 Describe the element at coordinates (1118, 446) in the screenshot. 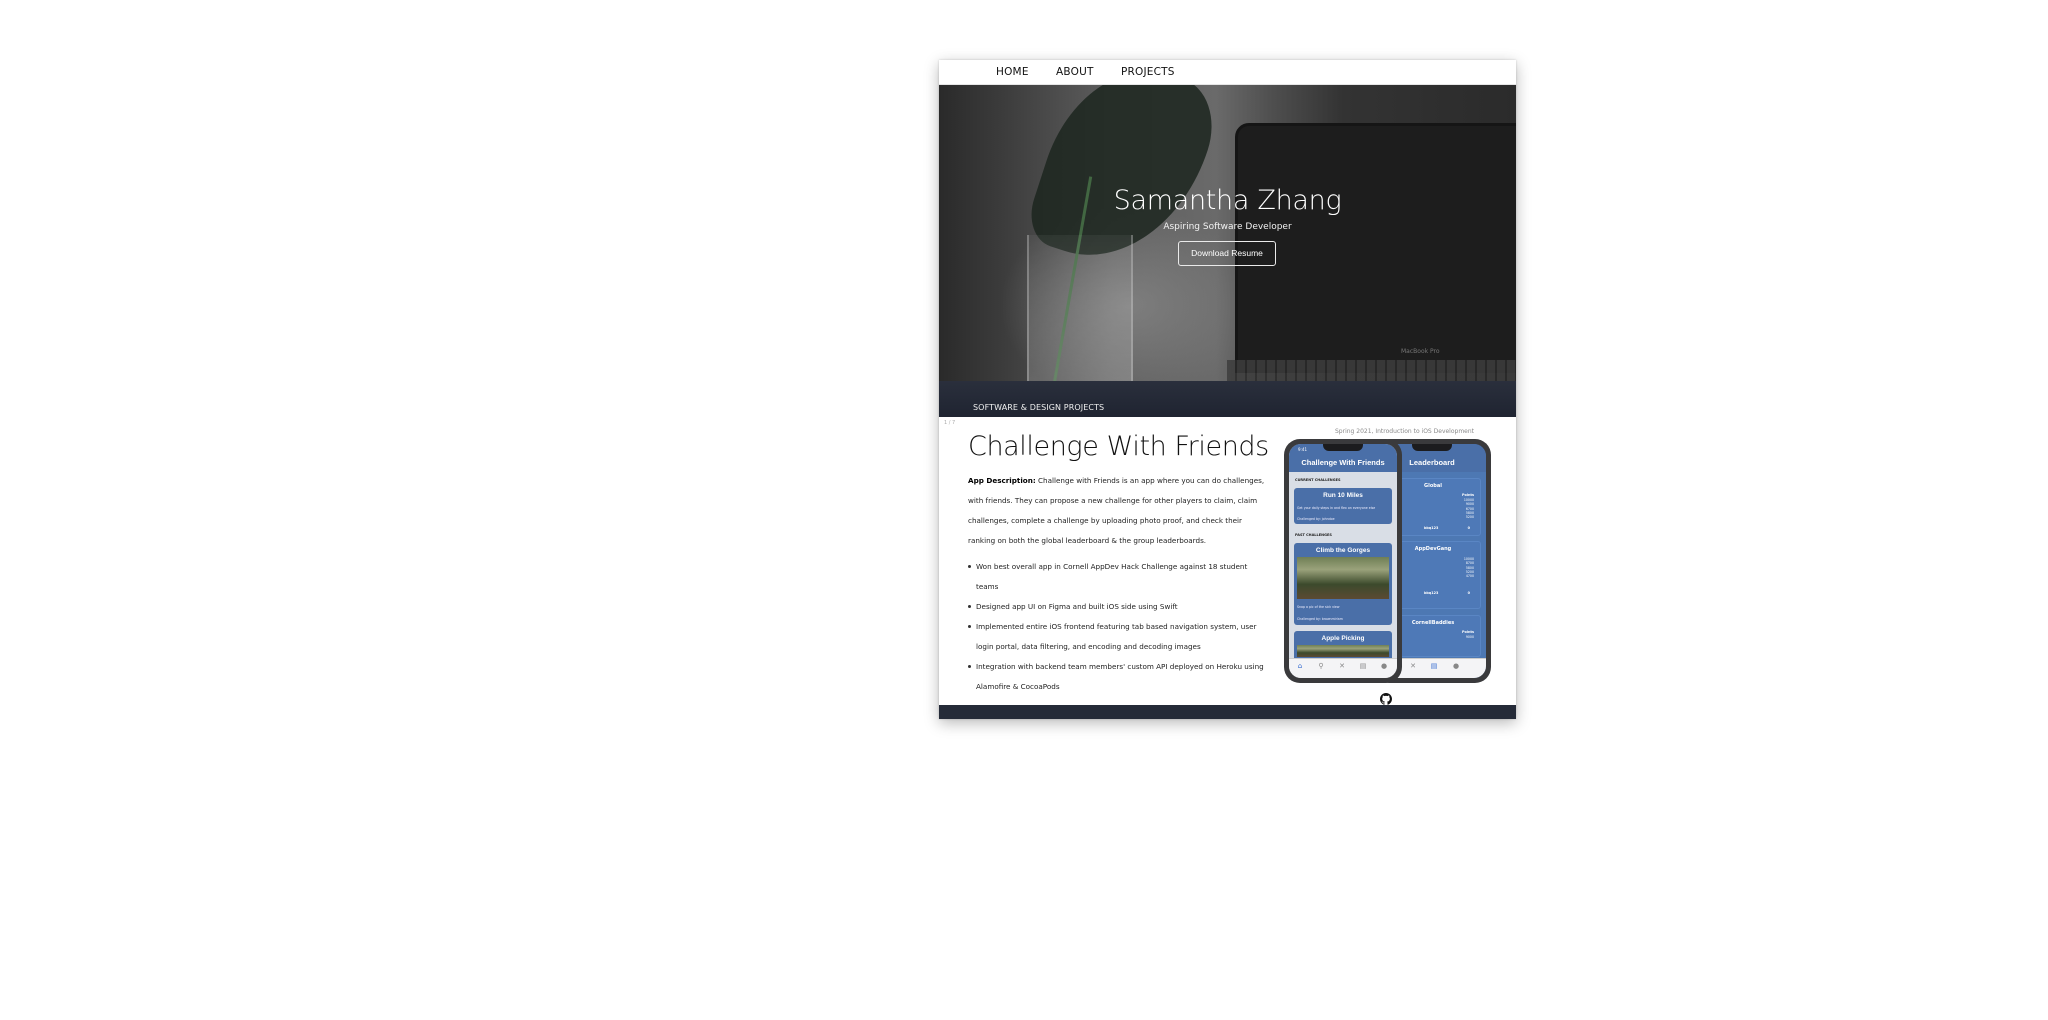

I see `project-title: Challenge With Friends` at that location.